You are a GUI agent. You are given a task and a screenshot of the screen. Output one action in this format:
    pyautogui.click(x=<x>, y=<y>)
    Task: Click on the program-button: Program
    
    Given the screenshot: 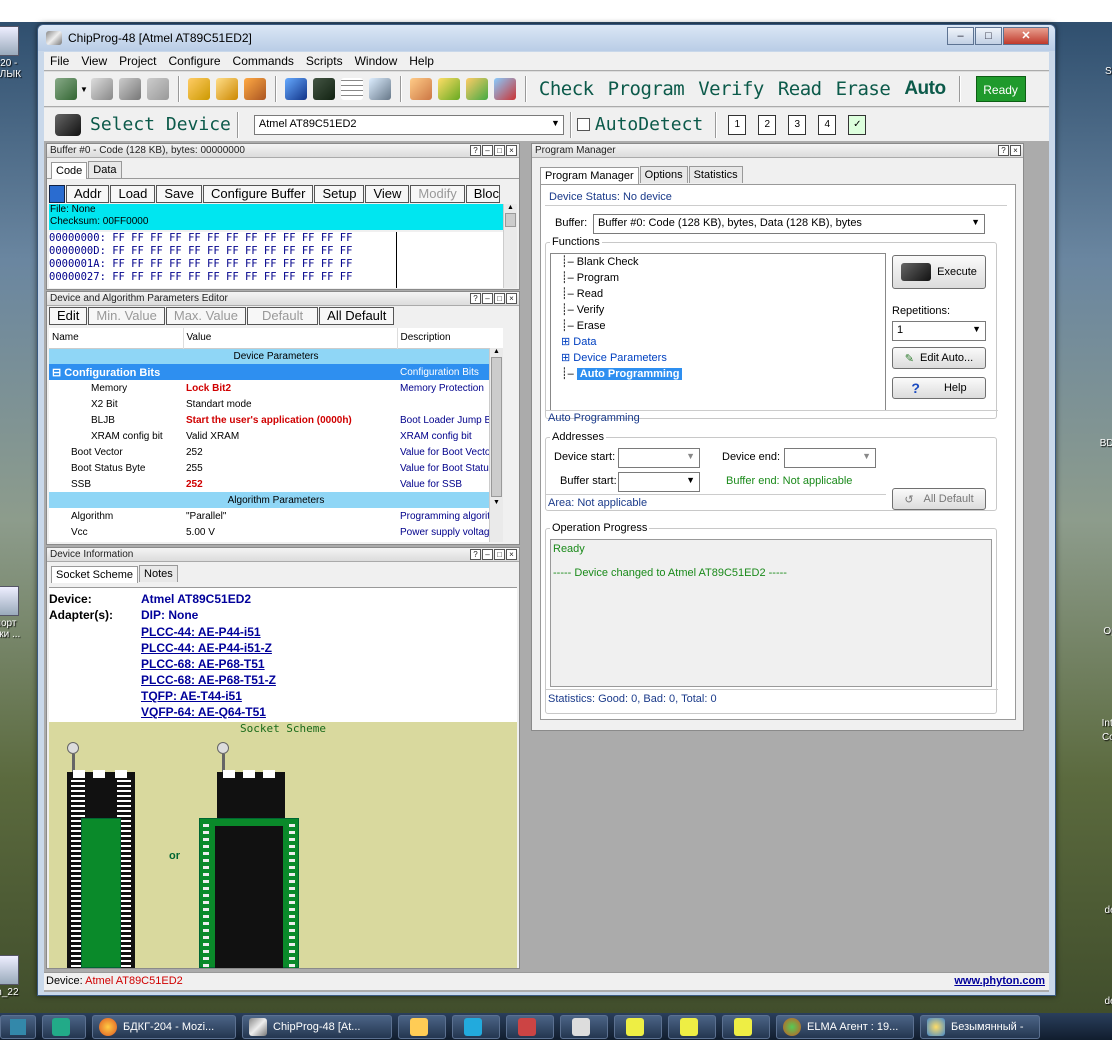 What is the action you would take?
    pyautogui.click(x=646, y=89)
    